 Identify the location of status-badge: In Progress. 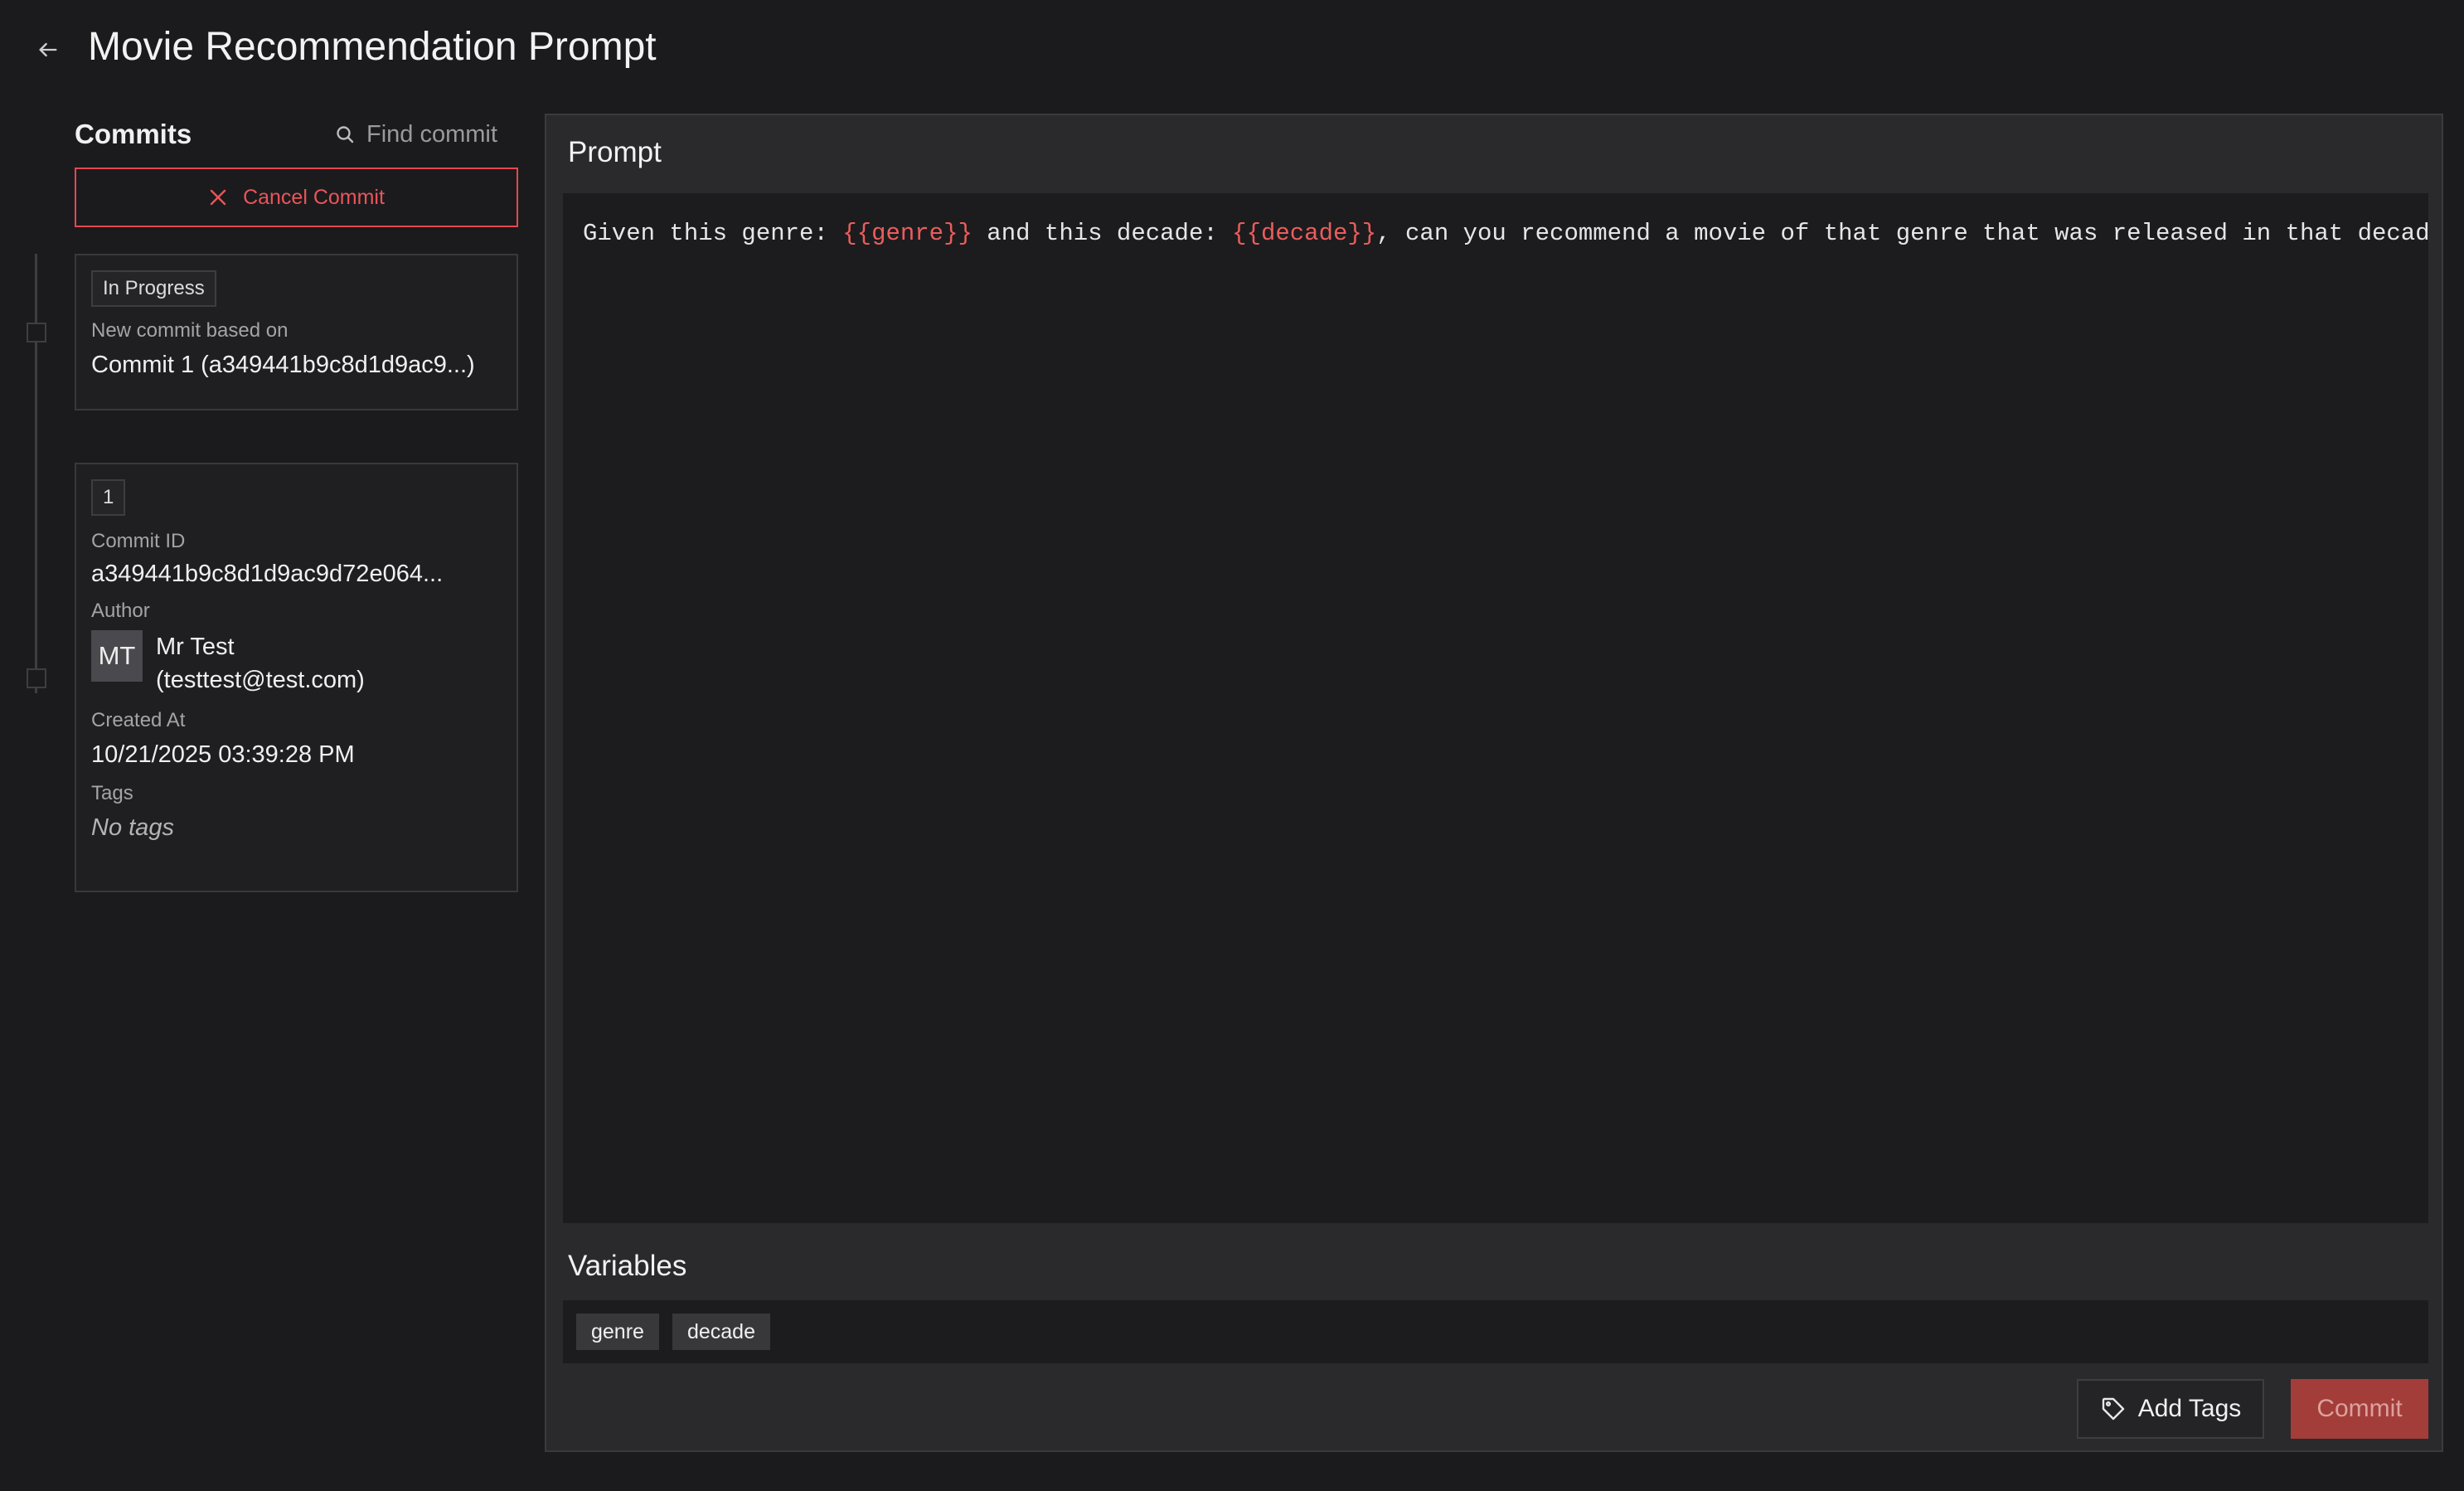
(153, 288).